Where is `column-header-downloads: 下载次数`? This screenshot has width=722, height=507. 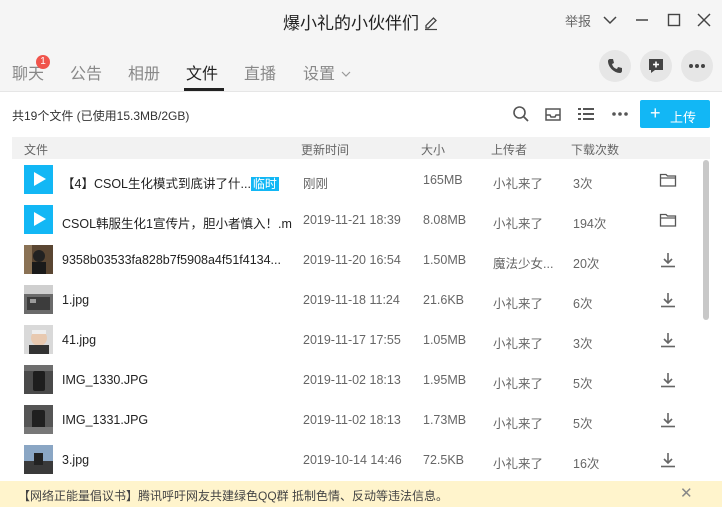
column-header-downloads: 下载次数 is located at coordinates (595, 149).